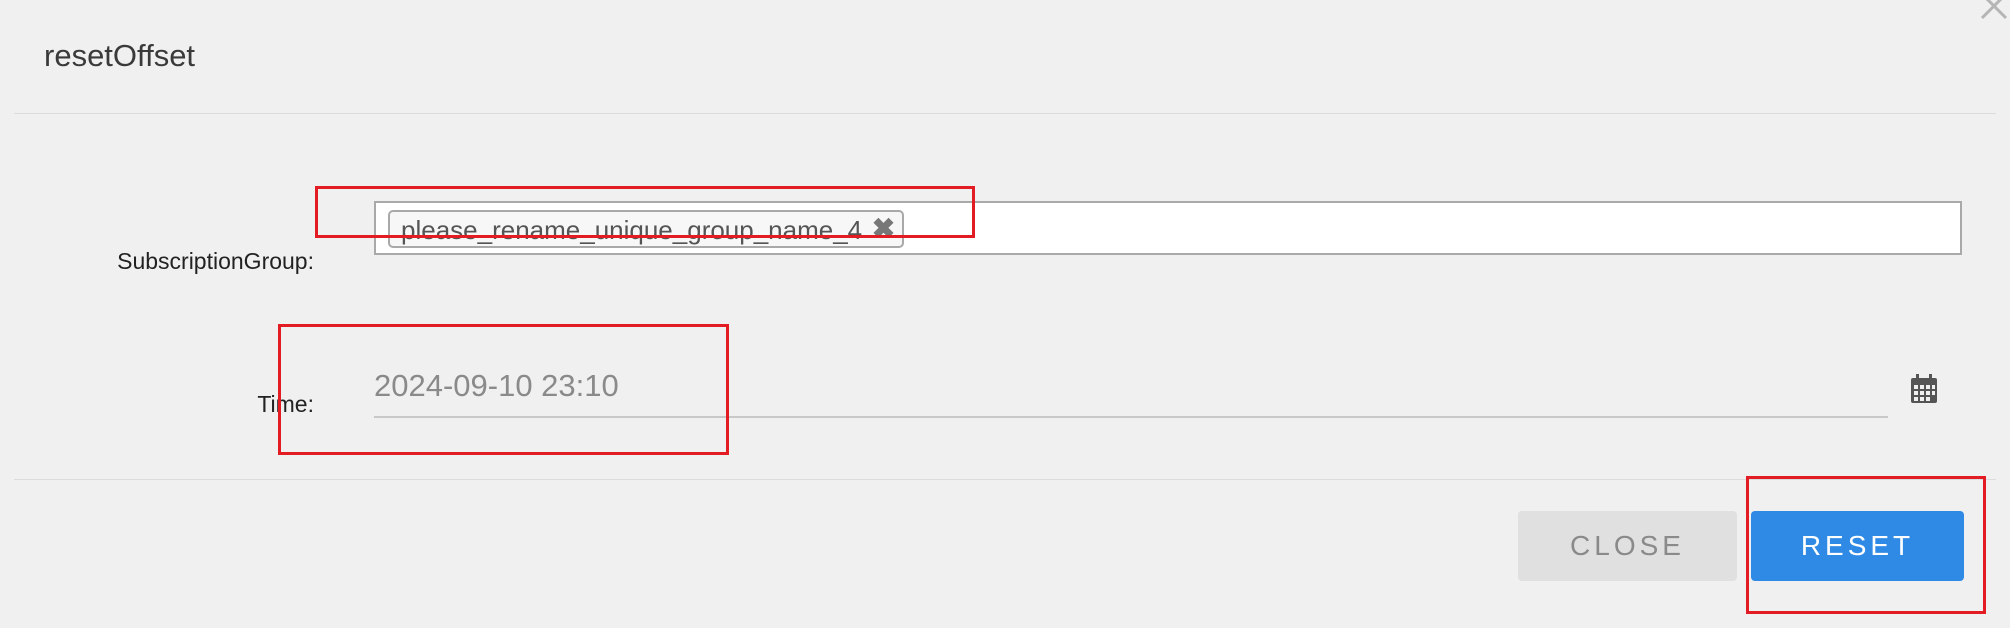 The height and width of the screenshot is (628, 2010). Describe the element at coordinates (215, 261) in the screenshot. I see `subscription-group-label: SubscriptionGroup:` at that location.